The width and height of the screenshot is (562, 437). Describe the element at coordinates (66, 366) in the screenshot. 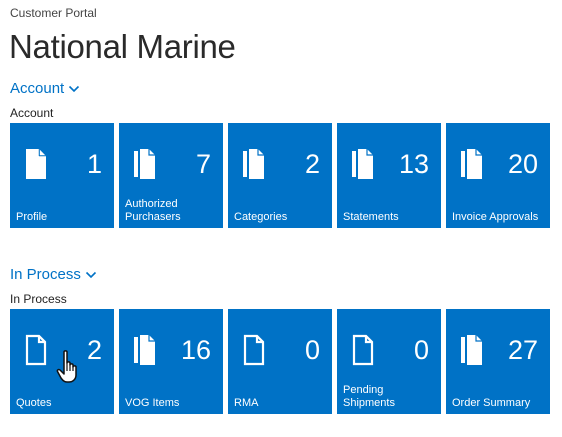

I see `hand-pointer-cursor-icon` at that location.